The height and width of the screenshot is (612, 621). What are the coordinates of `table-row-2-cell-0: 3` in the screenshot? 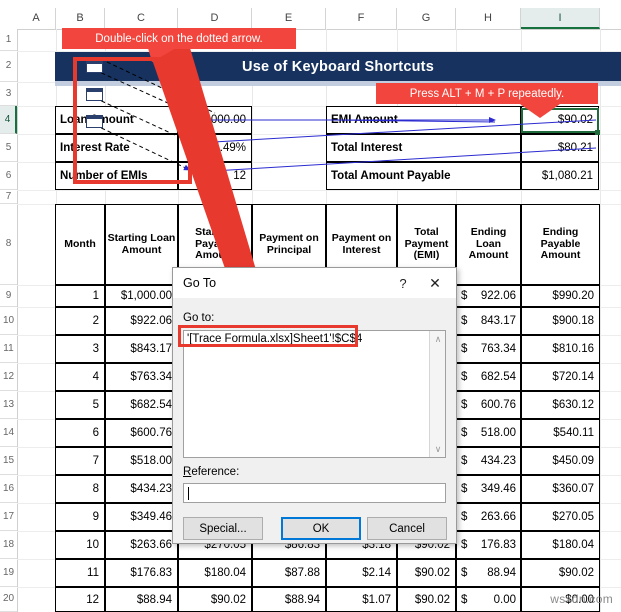 It's located at (80, 349).